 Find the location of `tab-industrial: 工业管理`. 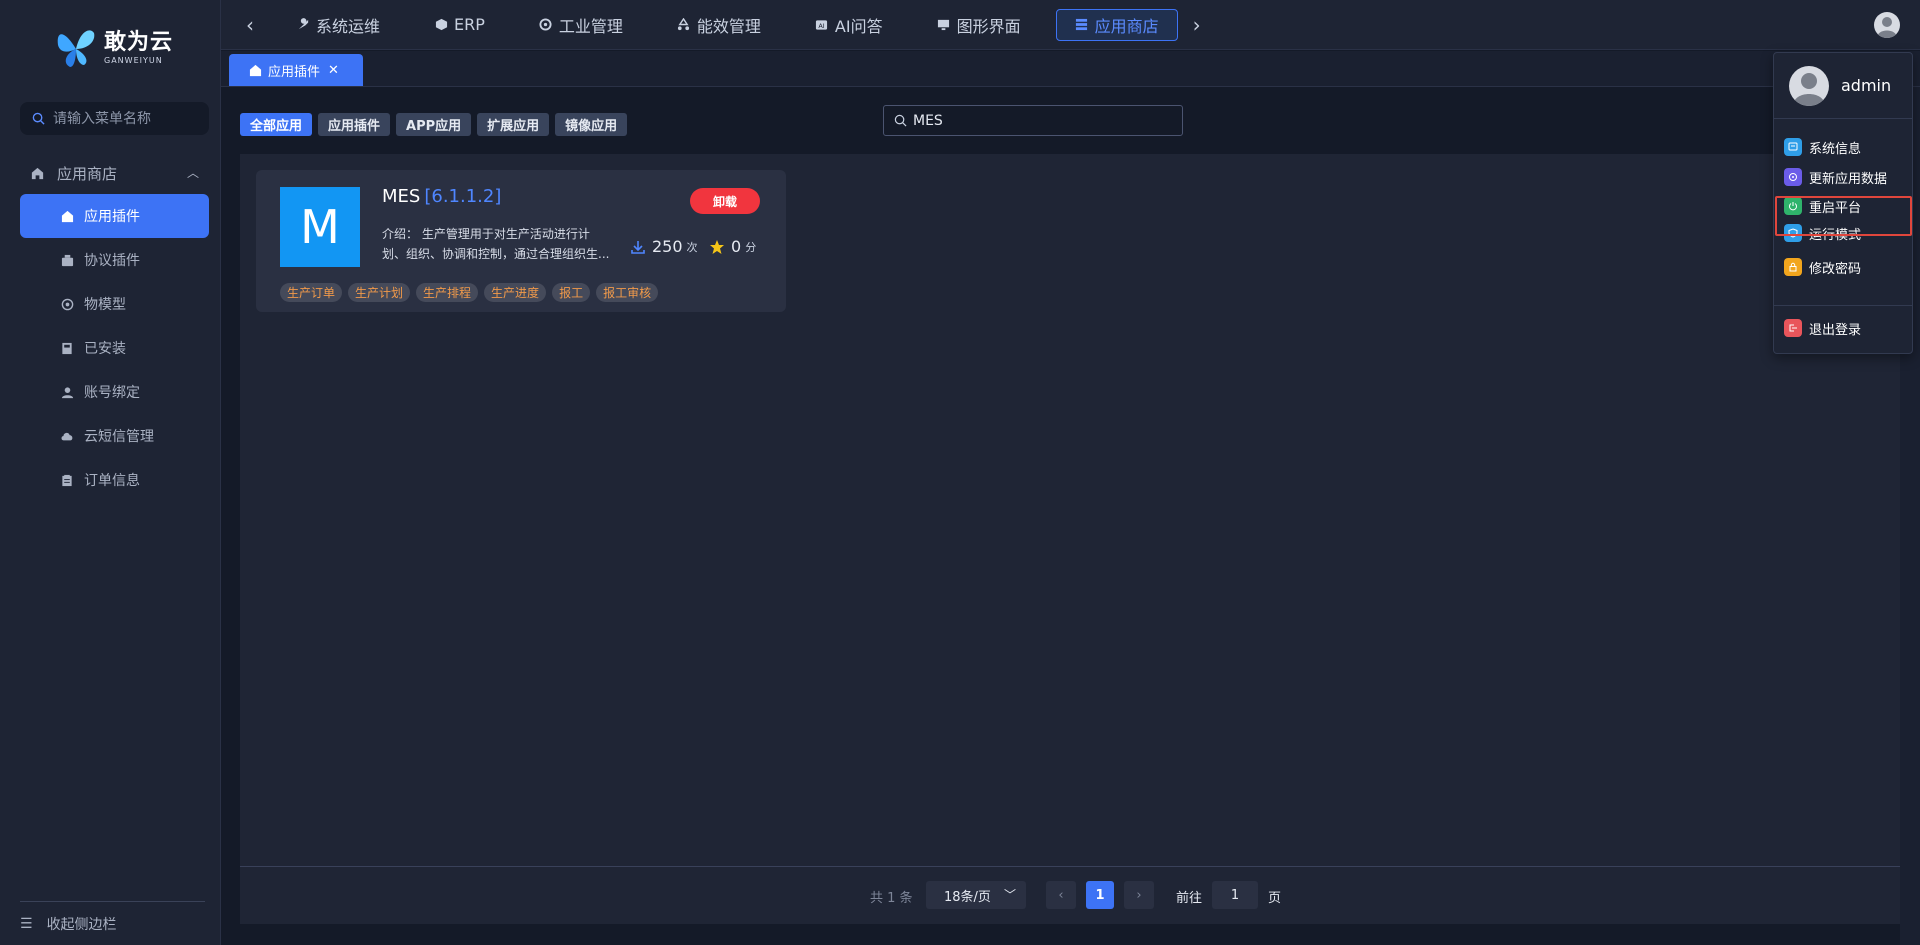

tab-industrial: 工业管理 is located at coordinates (581, 25).